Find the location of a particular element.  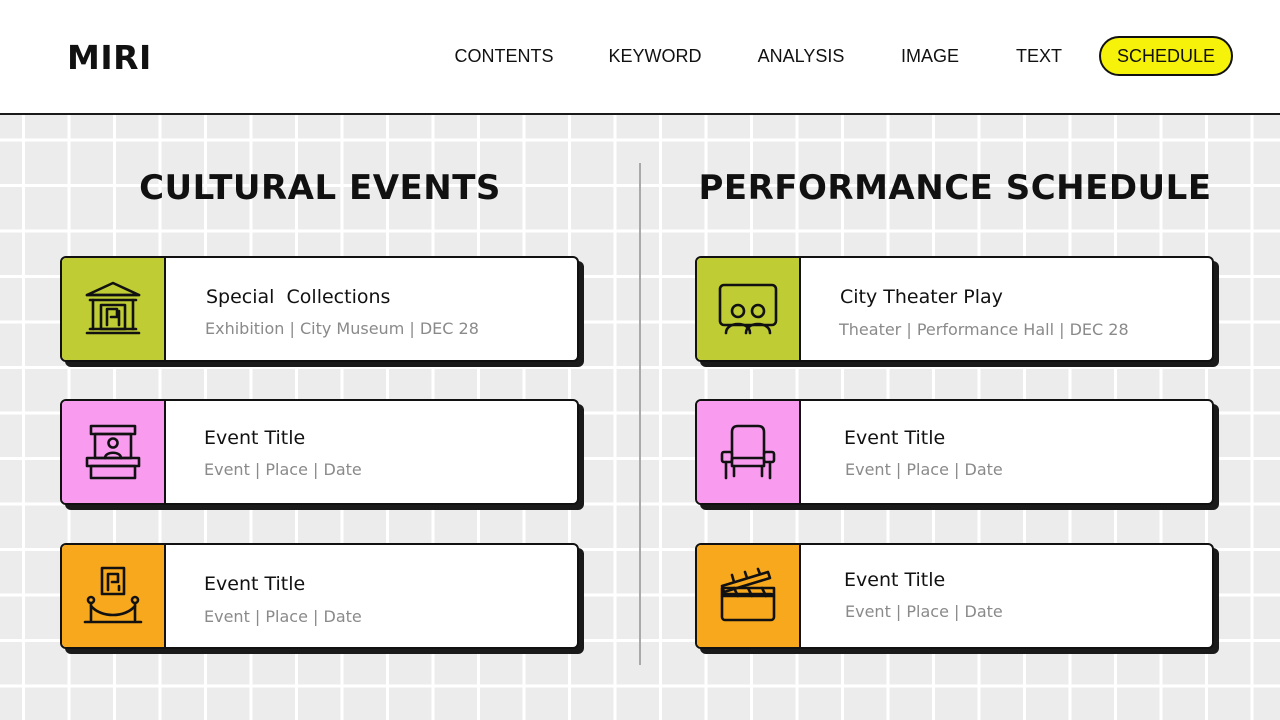

audience-screen-icon is located at coordinates (749, 309).